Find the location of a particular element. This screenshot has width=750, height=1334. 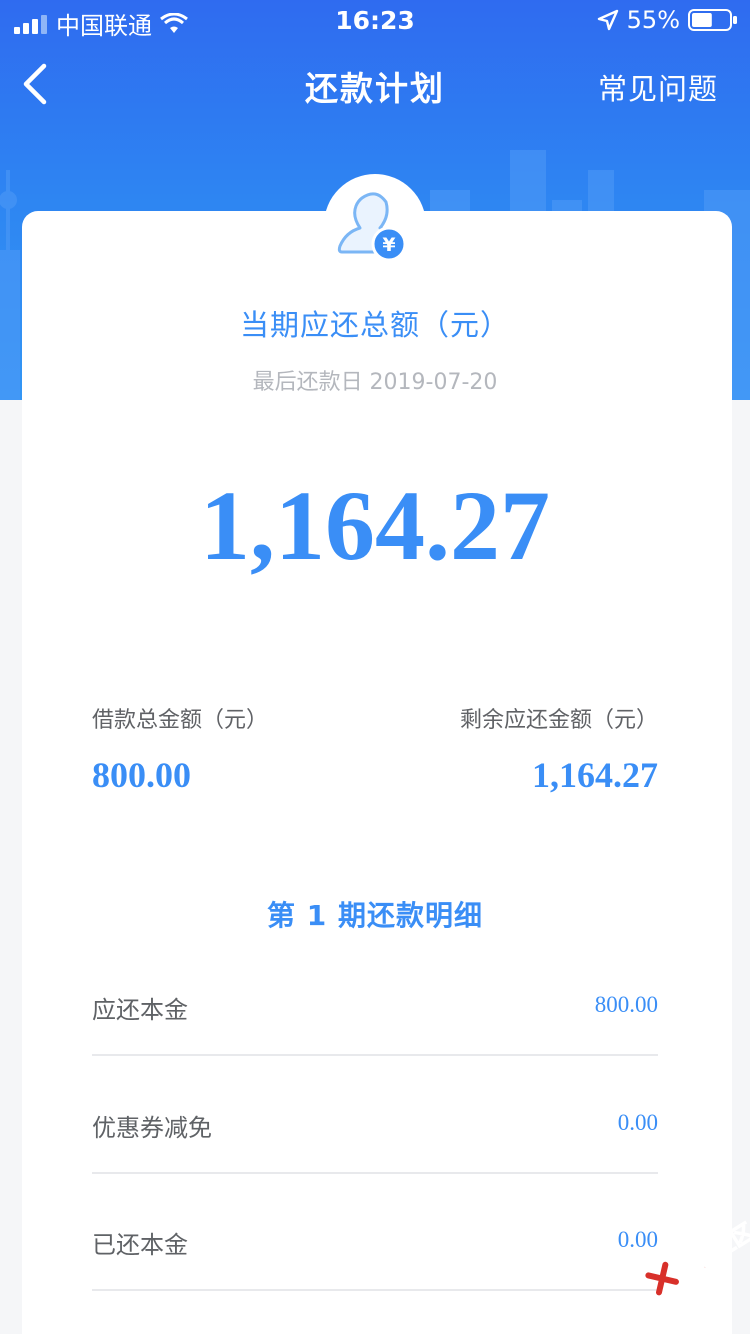

avatar-badge: ¥ is located at coordinates (375, 225).